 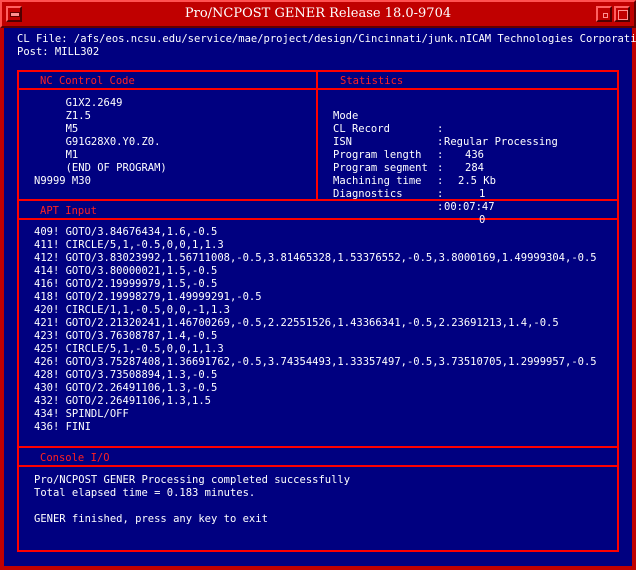 What do you see at coordinates (482, 194) in the screenshot?
I see `stat-value: 1` at bounding box center [482, 194].